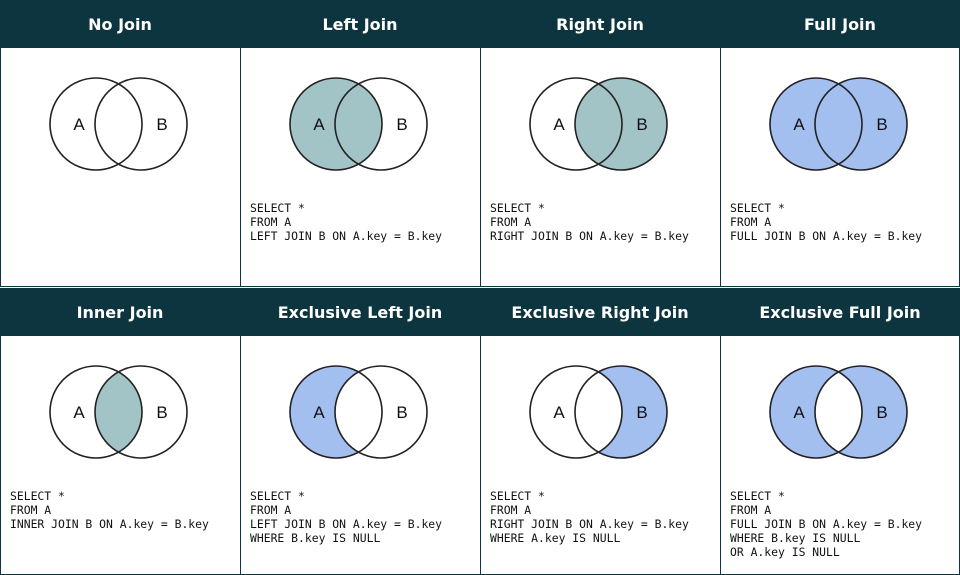 Image resolution: width=960 pixels, height=575 pixels. Describe the element at coordinates (96, 124) in the screenshot. I see `circle-a` at that location.